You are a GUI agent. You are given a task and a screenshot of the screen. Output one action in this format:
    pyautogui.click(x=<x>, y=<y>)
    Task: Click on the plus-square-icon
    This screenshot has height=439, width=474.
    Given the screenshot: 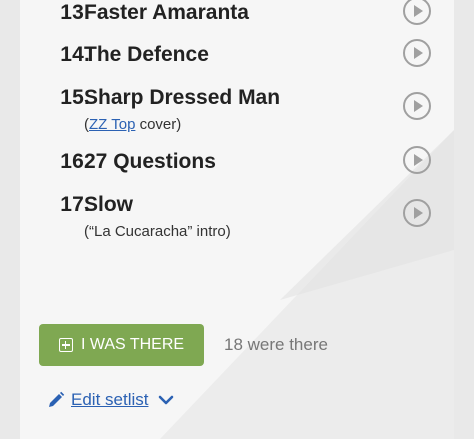 What is the action you would take?
    pyautogui.click(x=65, y=345)
    